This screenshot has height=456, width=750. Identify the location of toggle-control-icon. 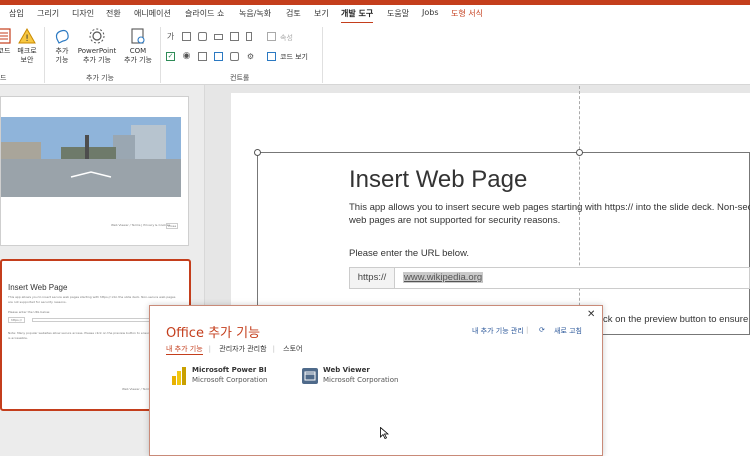
(234, 56).